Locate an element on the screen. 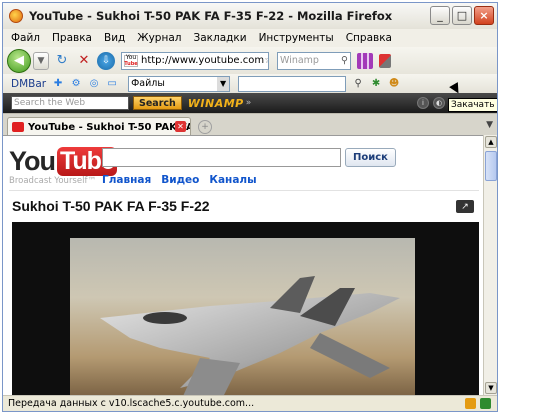  tab-bar: YouTube - Sukhoi T-50 PAK FA F-... ✕ + ▼ is located at coordinates (250, 124).